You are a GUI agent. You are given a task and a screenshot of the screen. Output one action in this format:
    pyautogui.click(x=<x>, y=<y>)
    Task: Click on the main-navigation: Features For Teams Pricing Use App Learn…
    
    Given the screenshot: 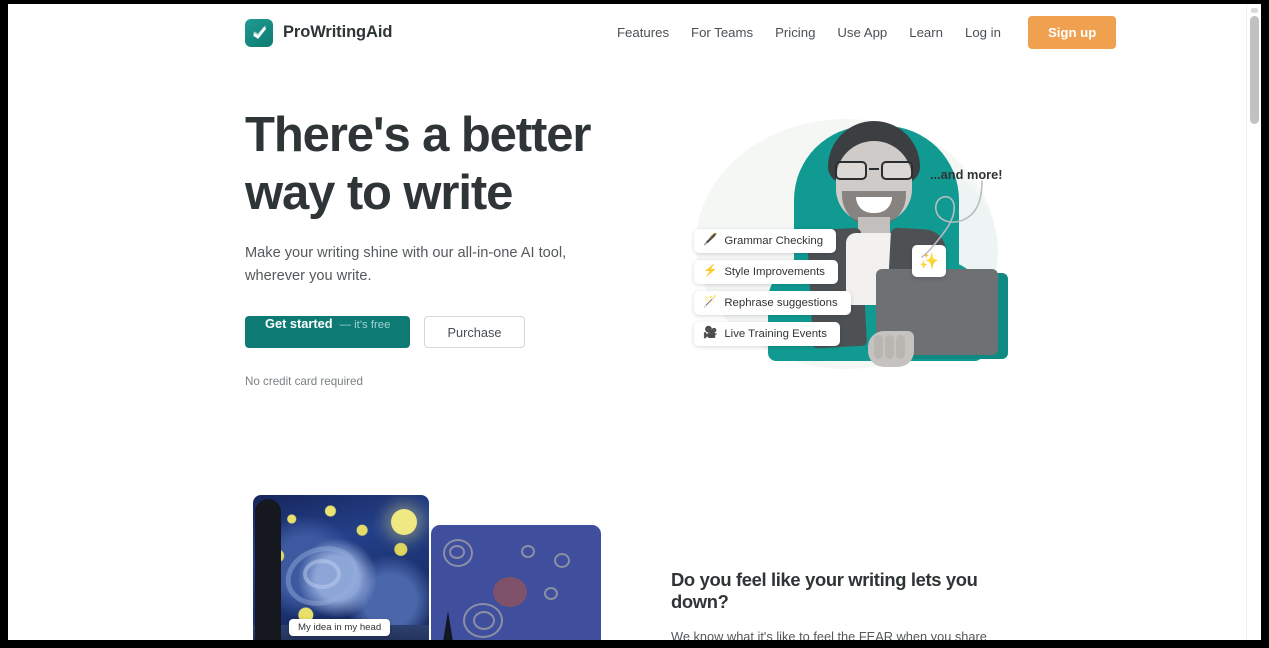 What is the action you would take?
    pyautogui.click(x=861, y=32)
    